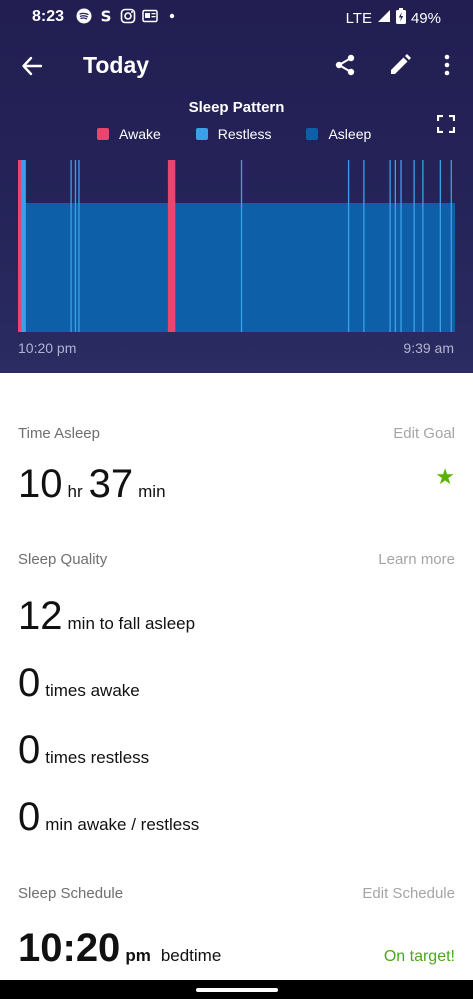  I want to click on bedtime-value: 10:20, so click(69, 948).